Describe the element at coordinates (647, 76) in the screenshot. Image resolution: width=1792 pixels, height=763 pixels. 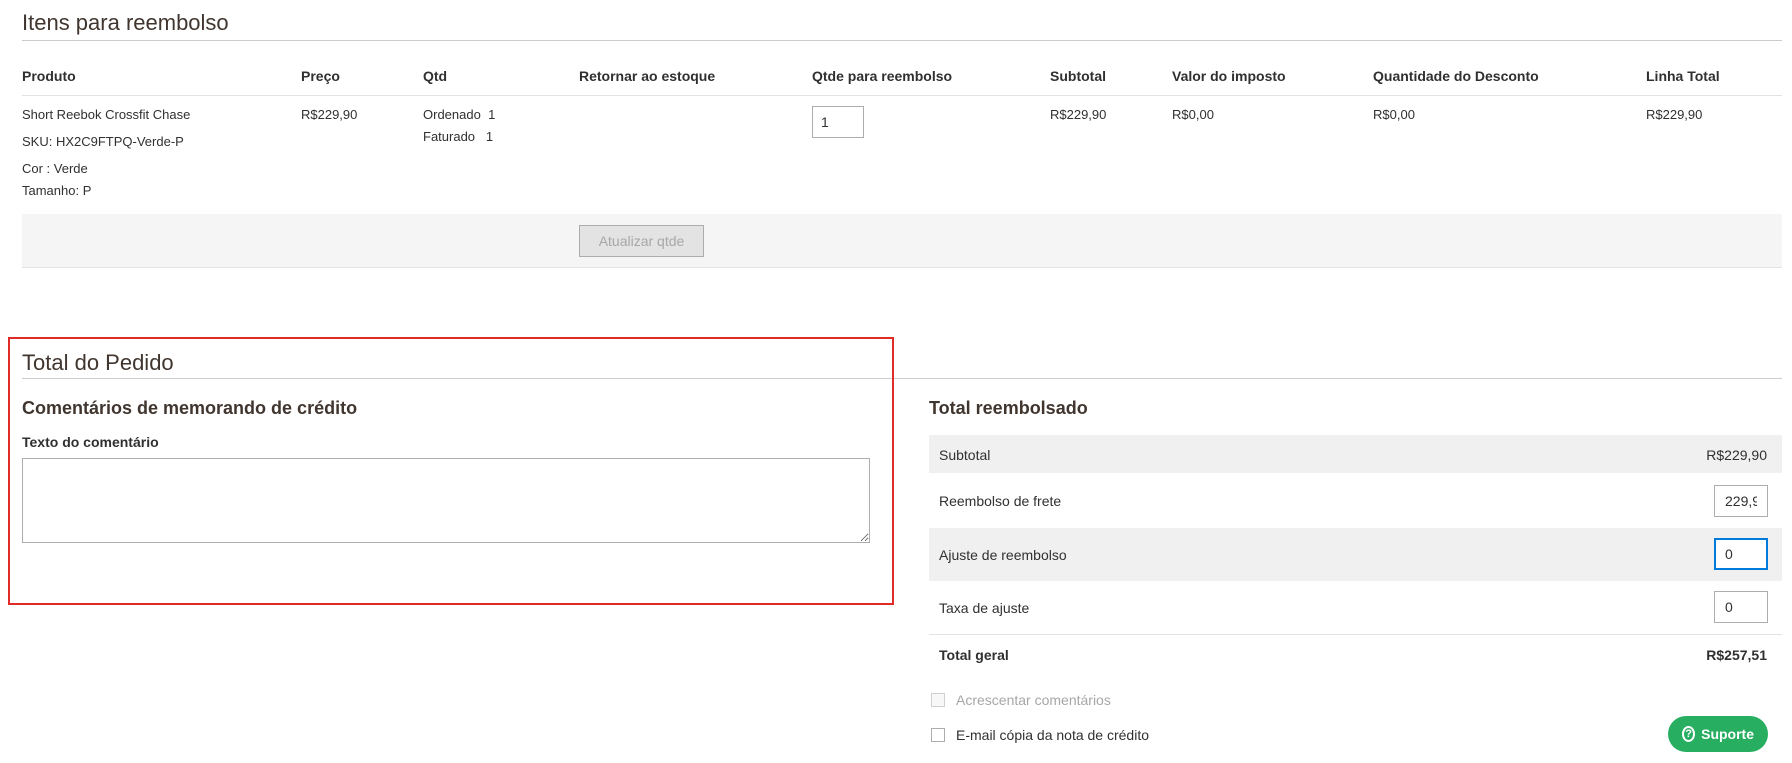
I see `col-return-to-stock: Retornar ao estoque` at that location.